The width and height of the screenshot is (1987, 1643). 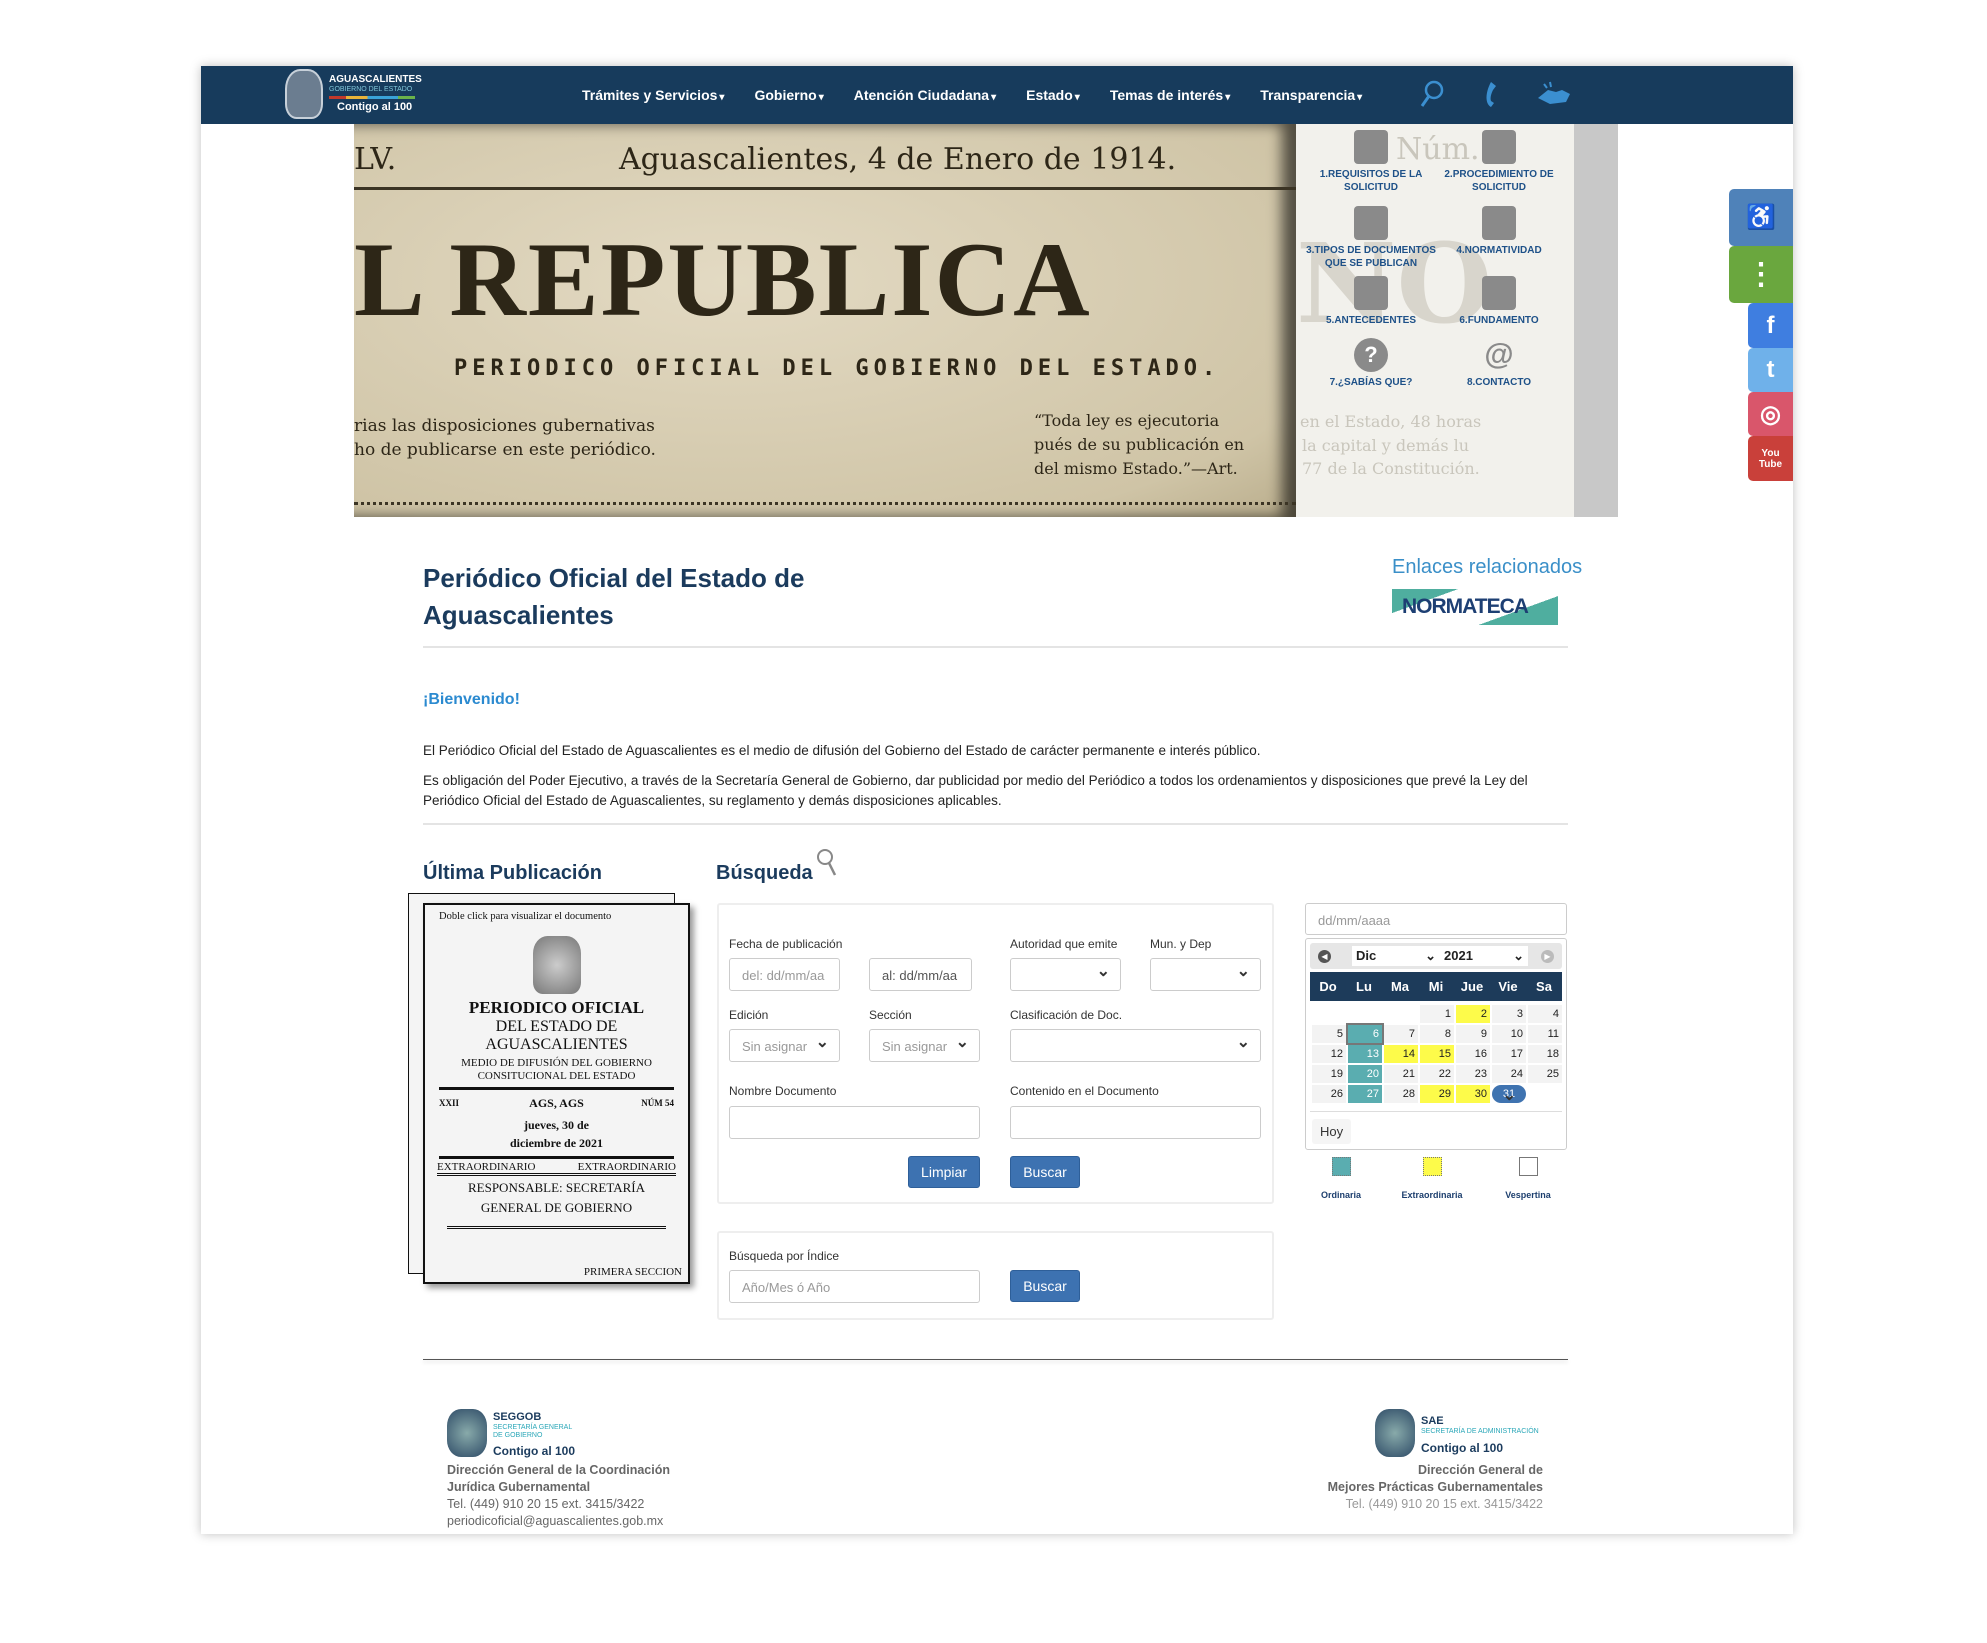 What do you see at coordinates (784, 1045) in the screenshot?
I see `edition-select: Sin asignar` at bounding box center [784, 1045].